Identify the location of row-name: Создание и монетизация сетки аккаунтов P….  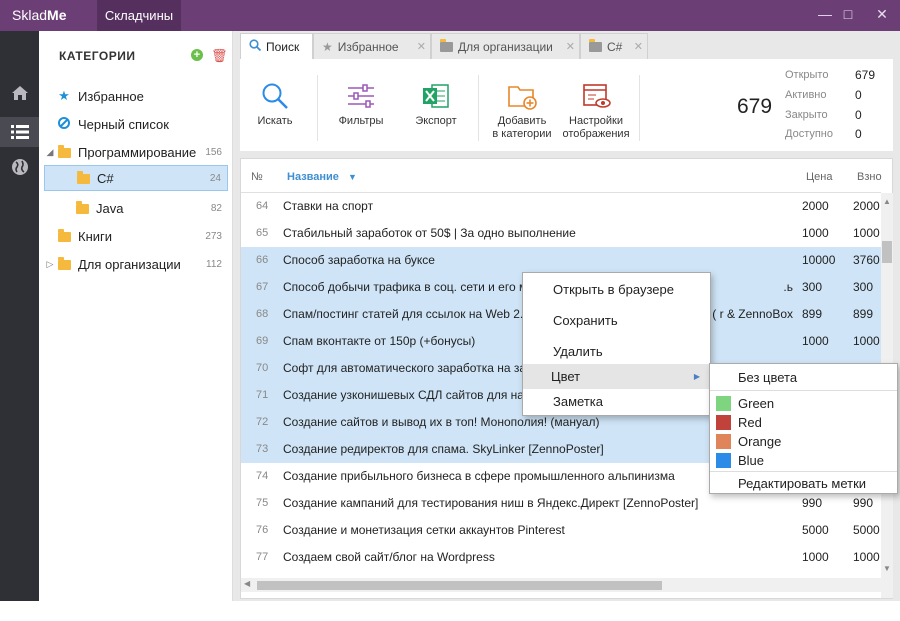
(424, 530).